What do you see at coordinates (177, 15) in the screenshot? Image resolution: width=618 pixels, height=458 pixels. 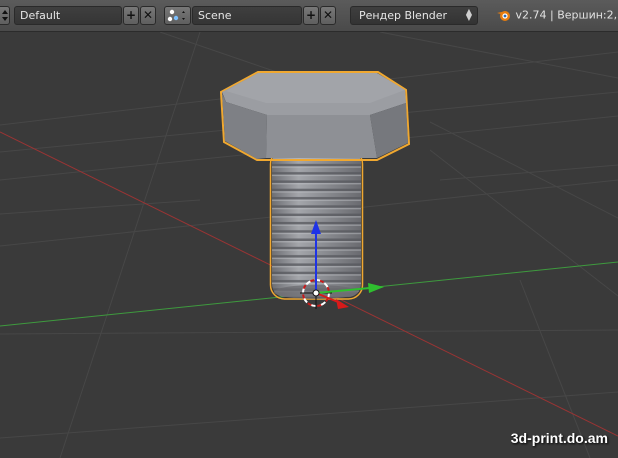 I see `scene-icon` at bounding box center [177, 15].